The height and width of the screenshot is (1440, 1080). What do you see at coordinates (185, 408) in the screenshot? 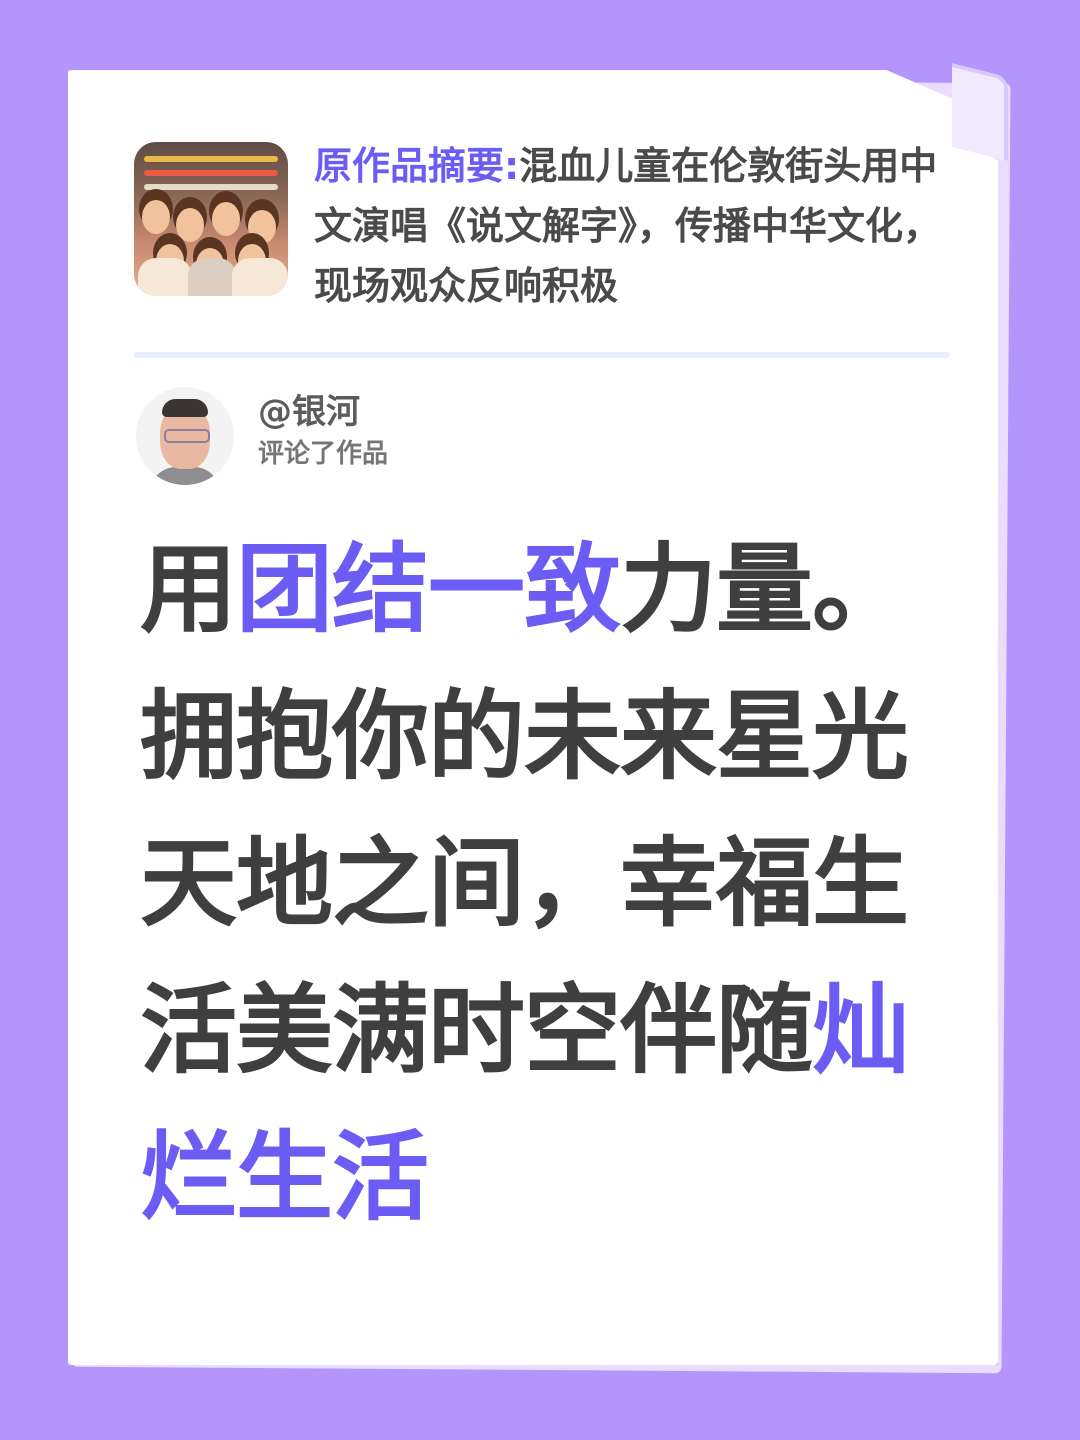
I see `avatar-hair` at bounding box center [185, 408].